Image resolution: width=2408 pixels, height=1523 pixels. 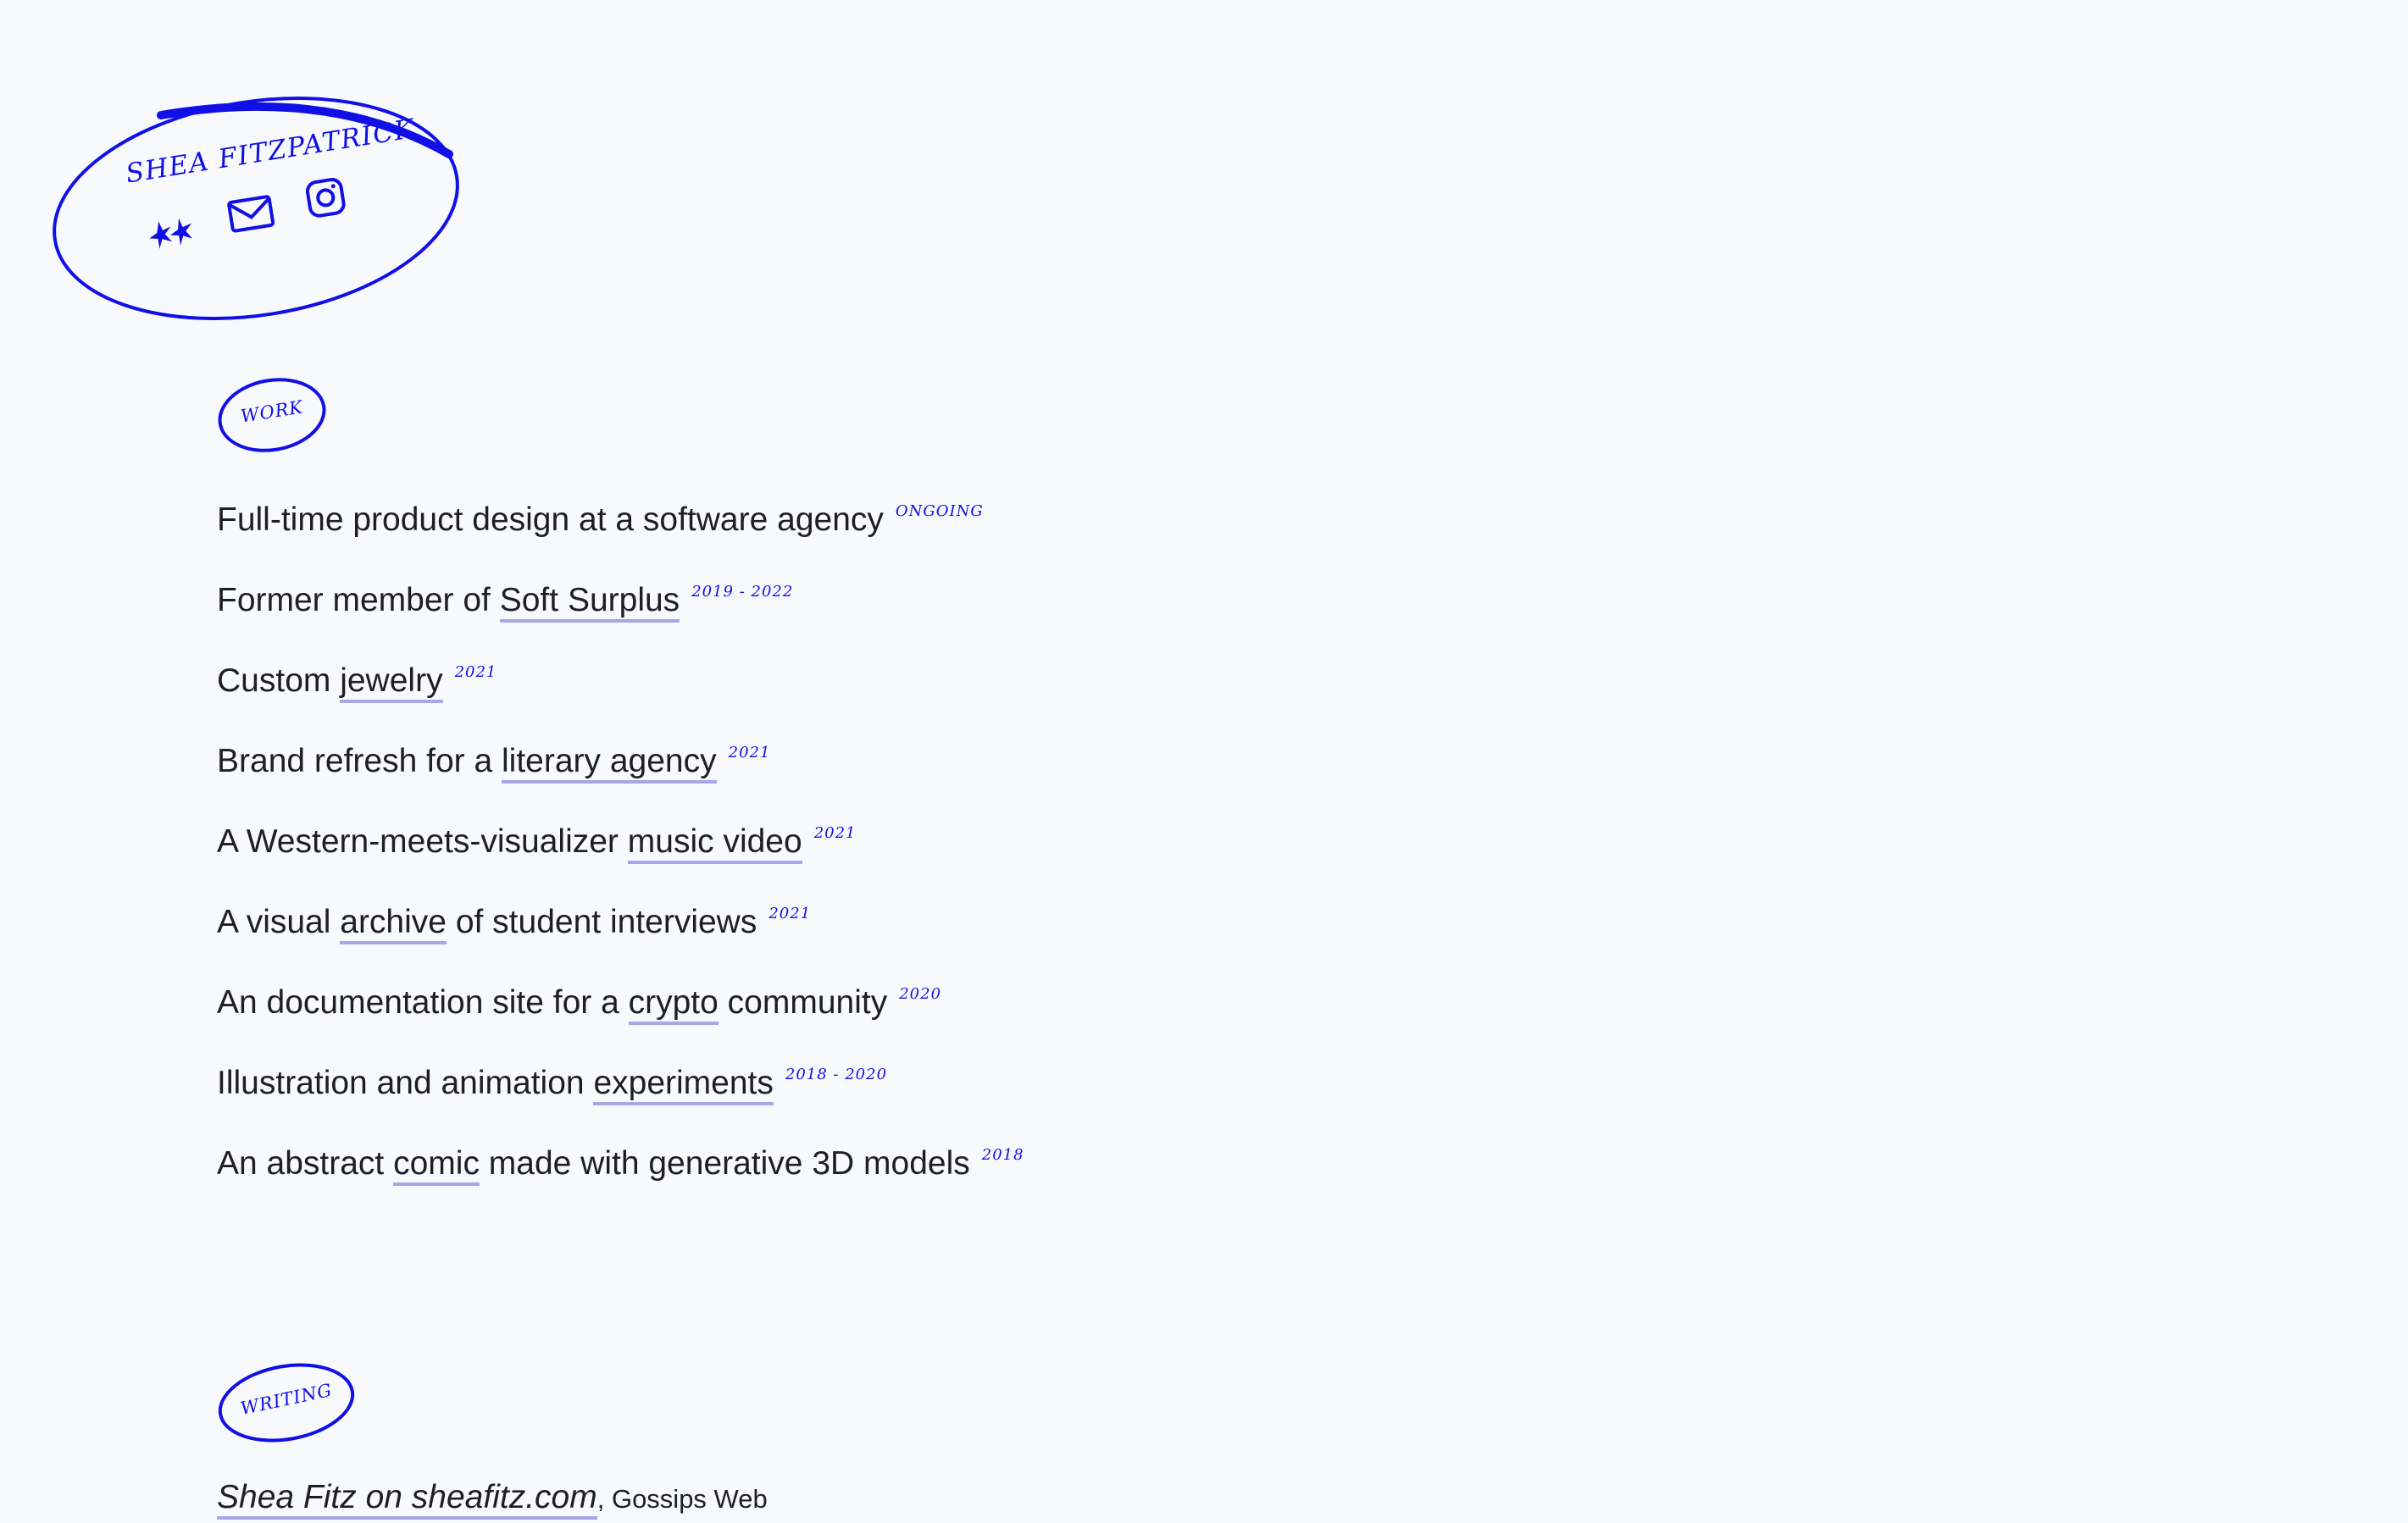 What do you see at coordinates (895, 613) in the screenshot?
I see `work-item: Former member of Soft Surplus 2019 - 2022` at bounding box center [895, 613].